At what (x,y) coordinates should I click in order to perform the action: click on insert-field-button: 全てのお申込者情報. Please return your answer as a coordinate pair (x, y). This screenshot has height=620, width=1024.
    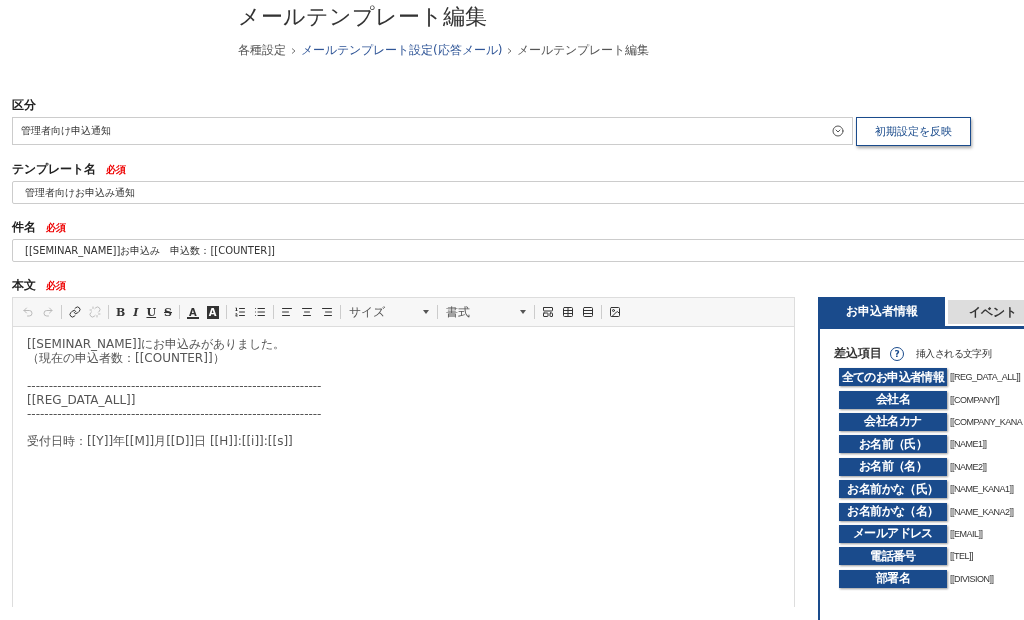
    Looking at the image, I should click on (893, 377).